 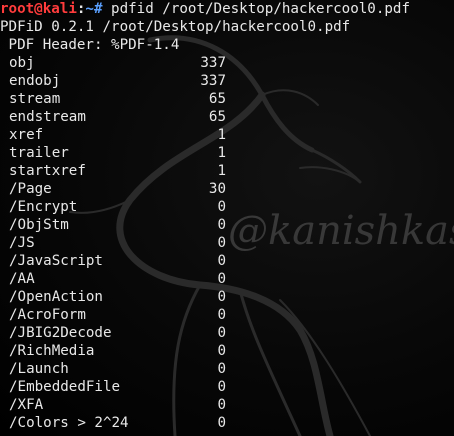 I want to click on command-text: pdfid /root/Desktop/hackercool0.pdf, so click(x=256, y=9).